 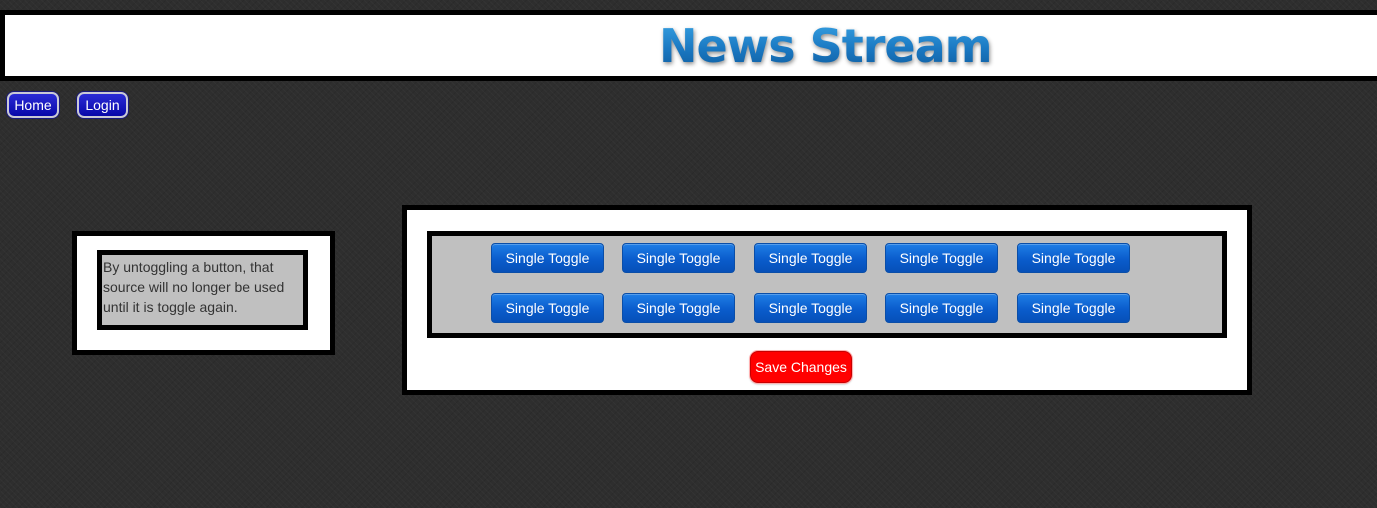 I want to click on login-button: Login, so click(x=102, y=105).